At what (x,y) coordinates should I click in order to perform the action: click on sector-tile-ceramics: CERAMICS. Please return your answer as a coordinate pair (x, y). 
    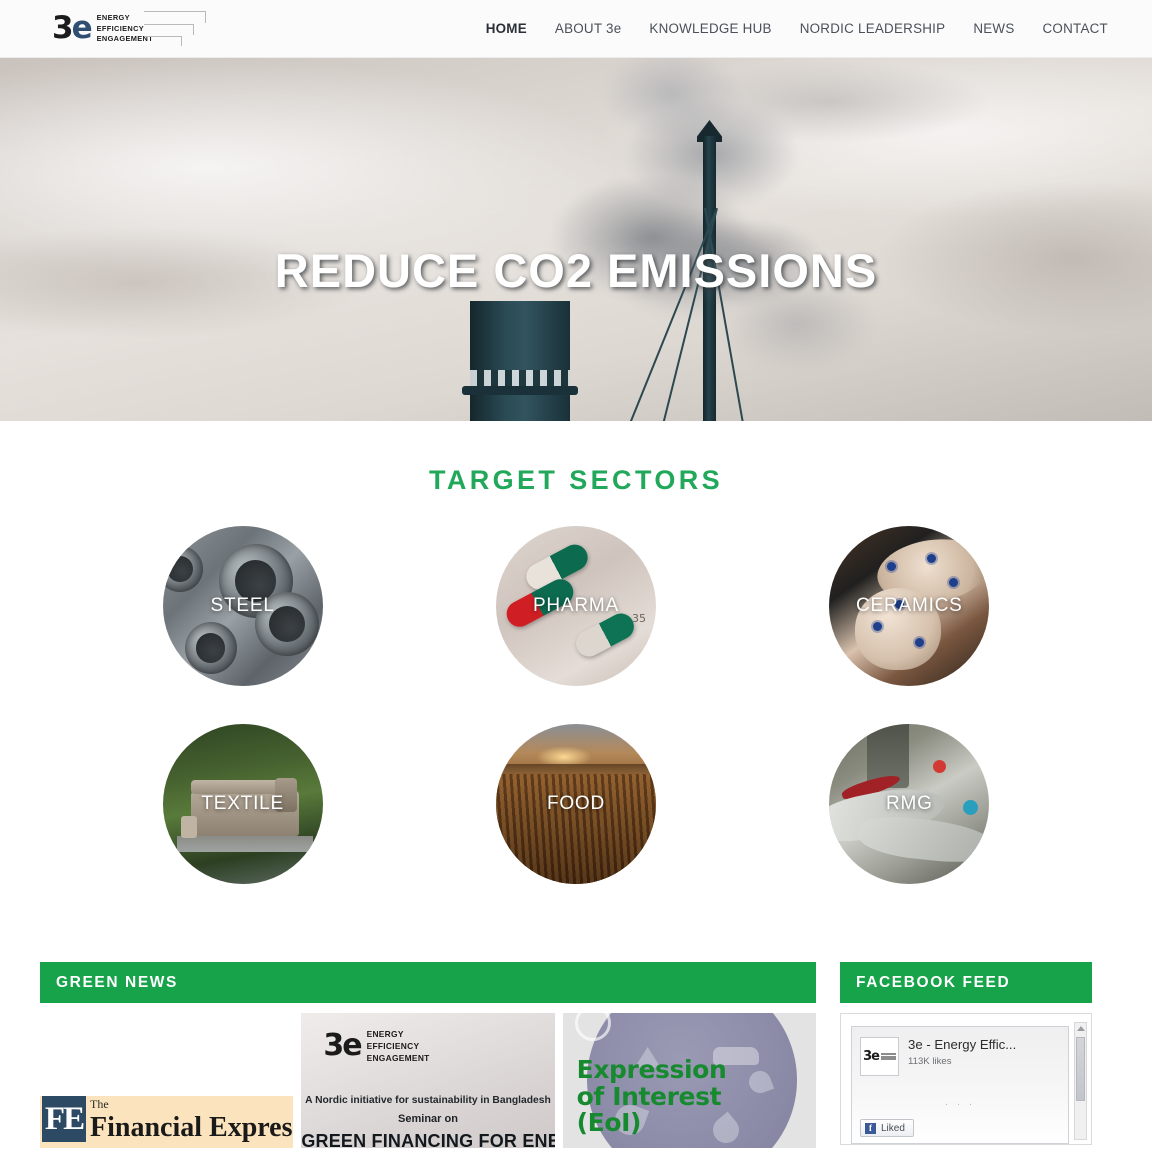
    Looking at the image, I should click on (909, 606).